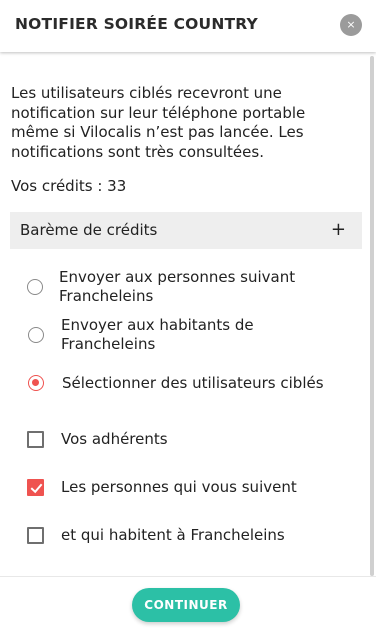  What do you see at coordinates (179, 487) in the screenshot?
I see `checkbox-followers-label: Les personnes qui vous suivent` at bounding box center [179, 487].